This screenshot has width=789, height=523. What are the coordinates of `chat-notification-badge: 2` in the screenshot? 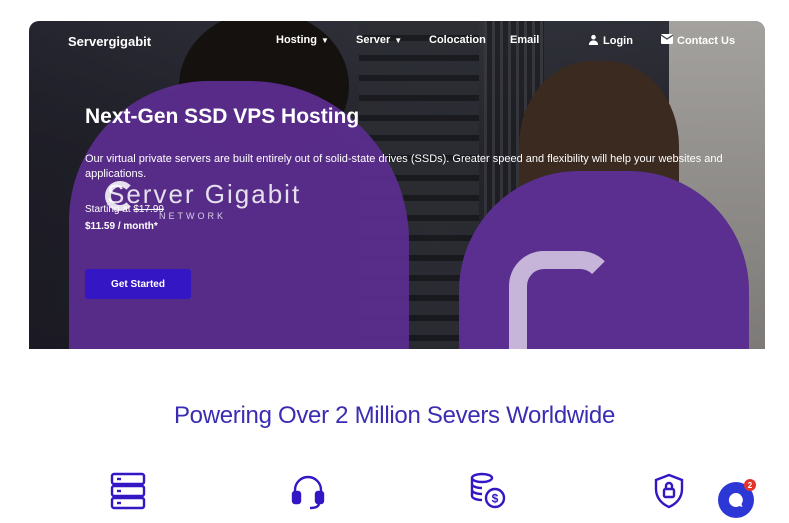 It's located at (750, 485).